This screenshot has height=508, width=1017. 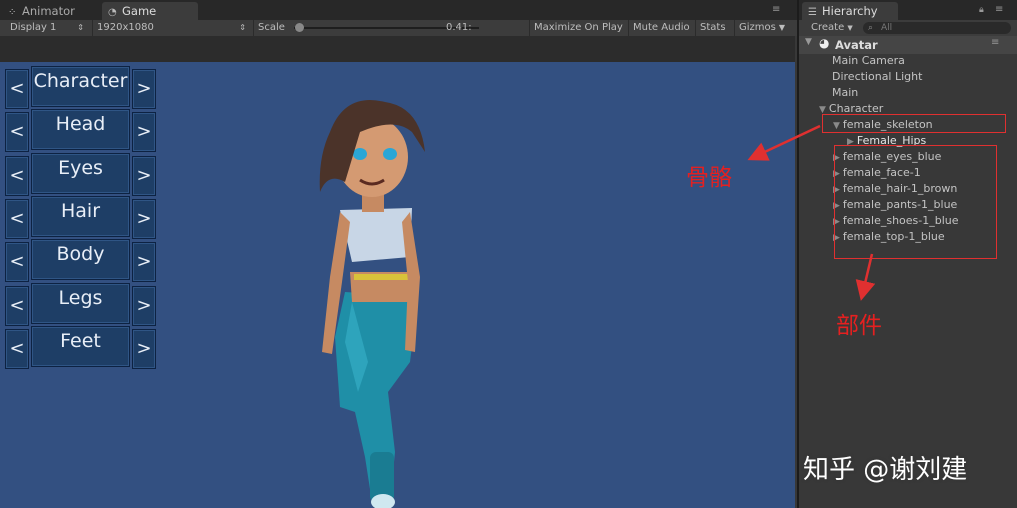 What do you see at coordinates (859, 326) in the screenshot?
I see `parts-annotation: 部件` at bounding box center [859, 326].